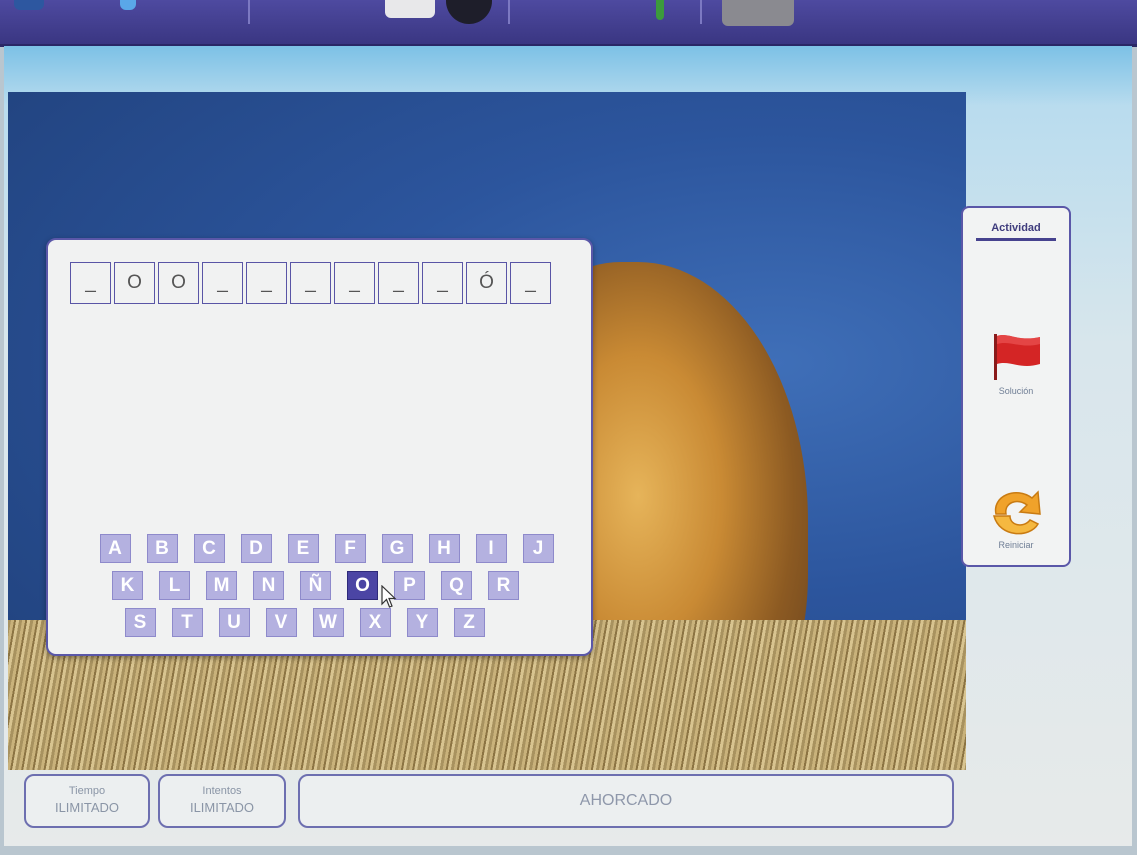  Describe the element at coordinates (328, 622) in the screenshot. I see `key-w: W` at that location.